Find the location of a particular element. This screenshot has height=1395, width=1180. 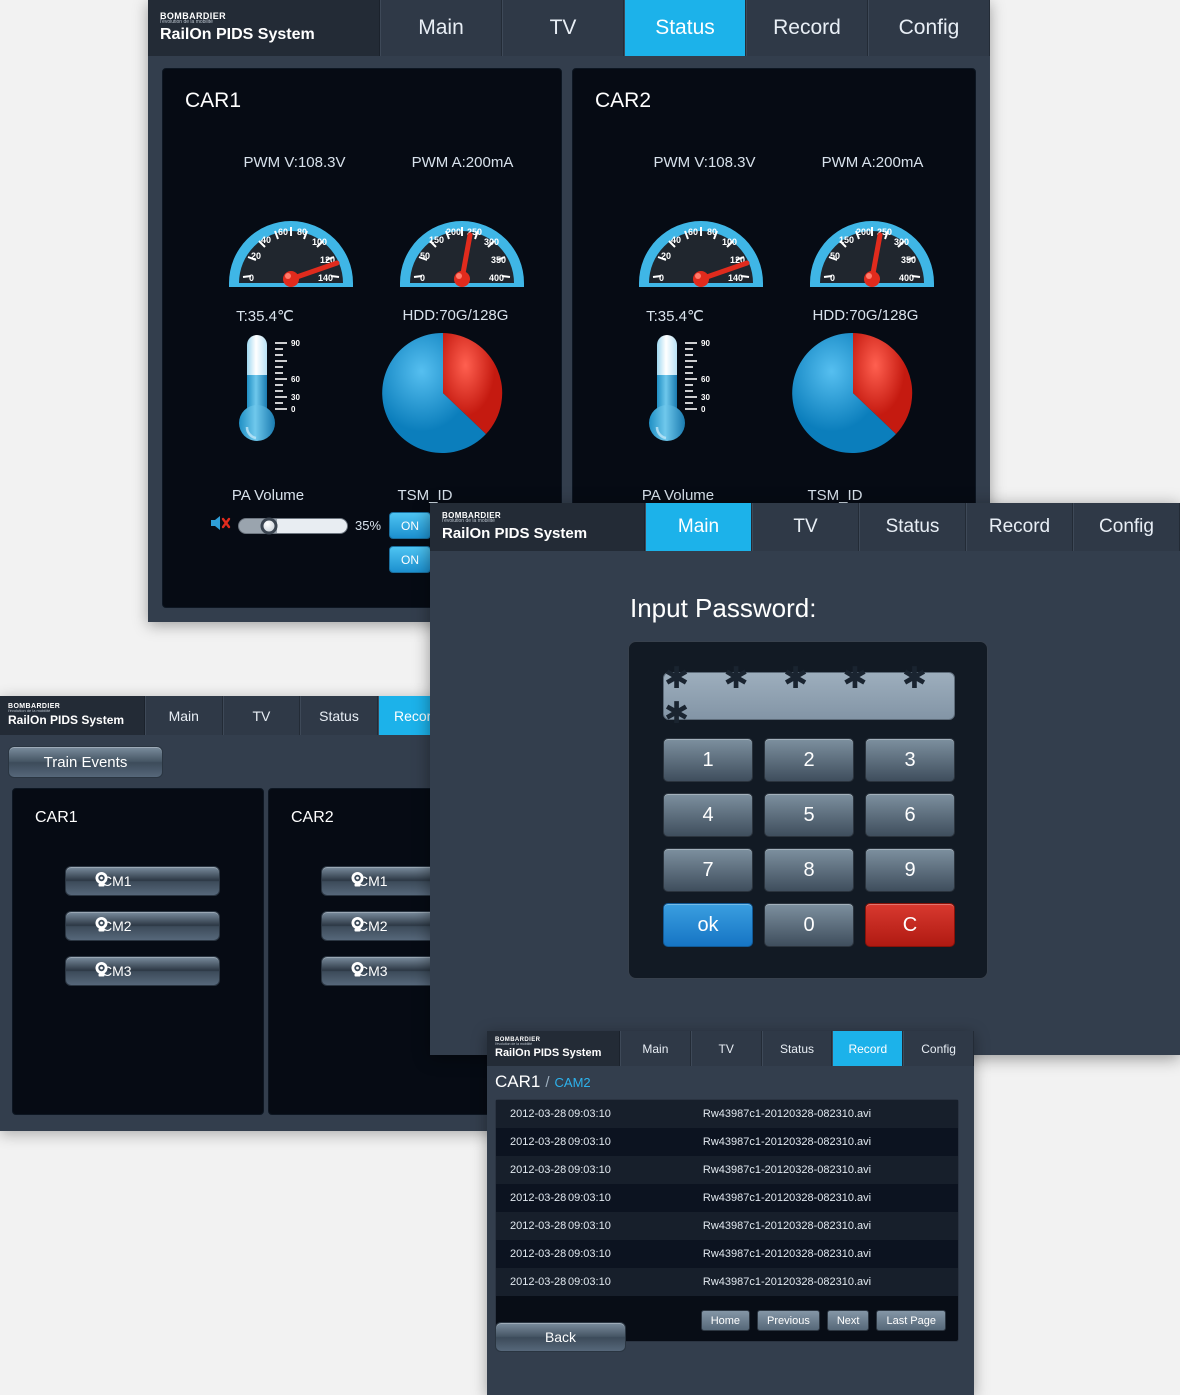

train-events-button: Train Events is located at coordinates (85, 762).